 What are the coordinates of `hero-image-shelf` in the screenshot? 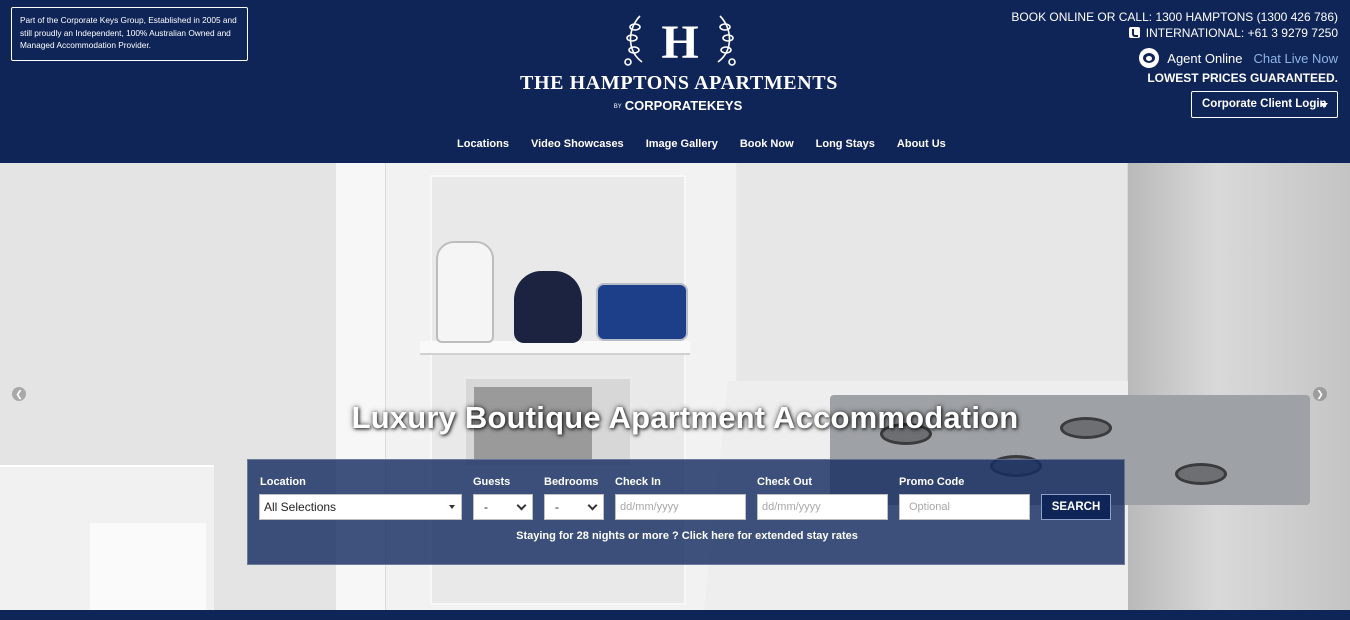 It's located at (555, 348).